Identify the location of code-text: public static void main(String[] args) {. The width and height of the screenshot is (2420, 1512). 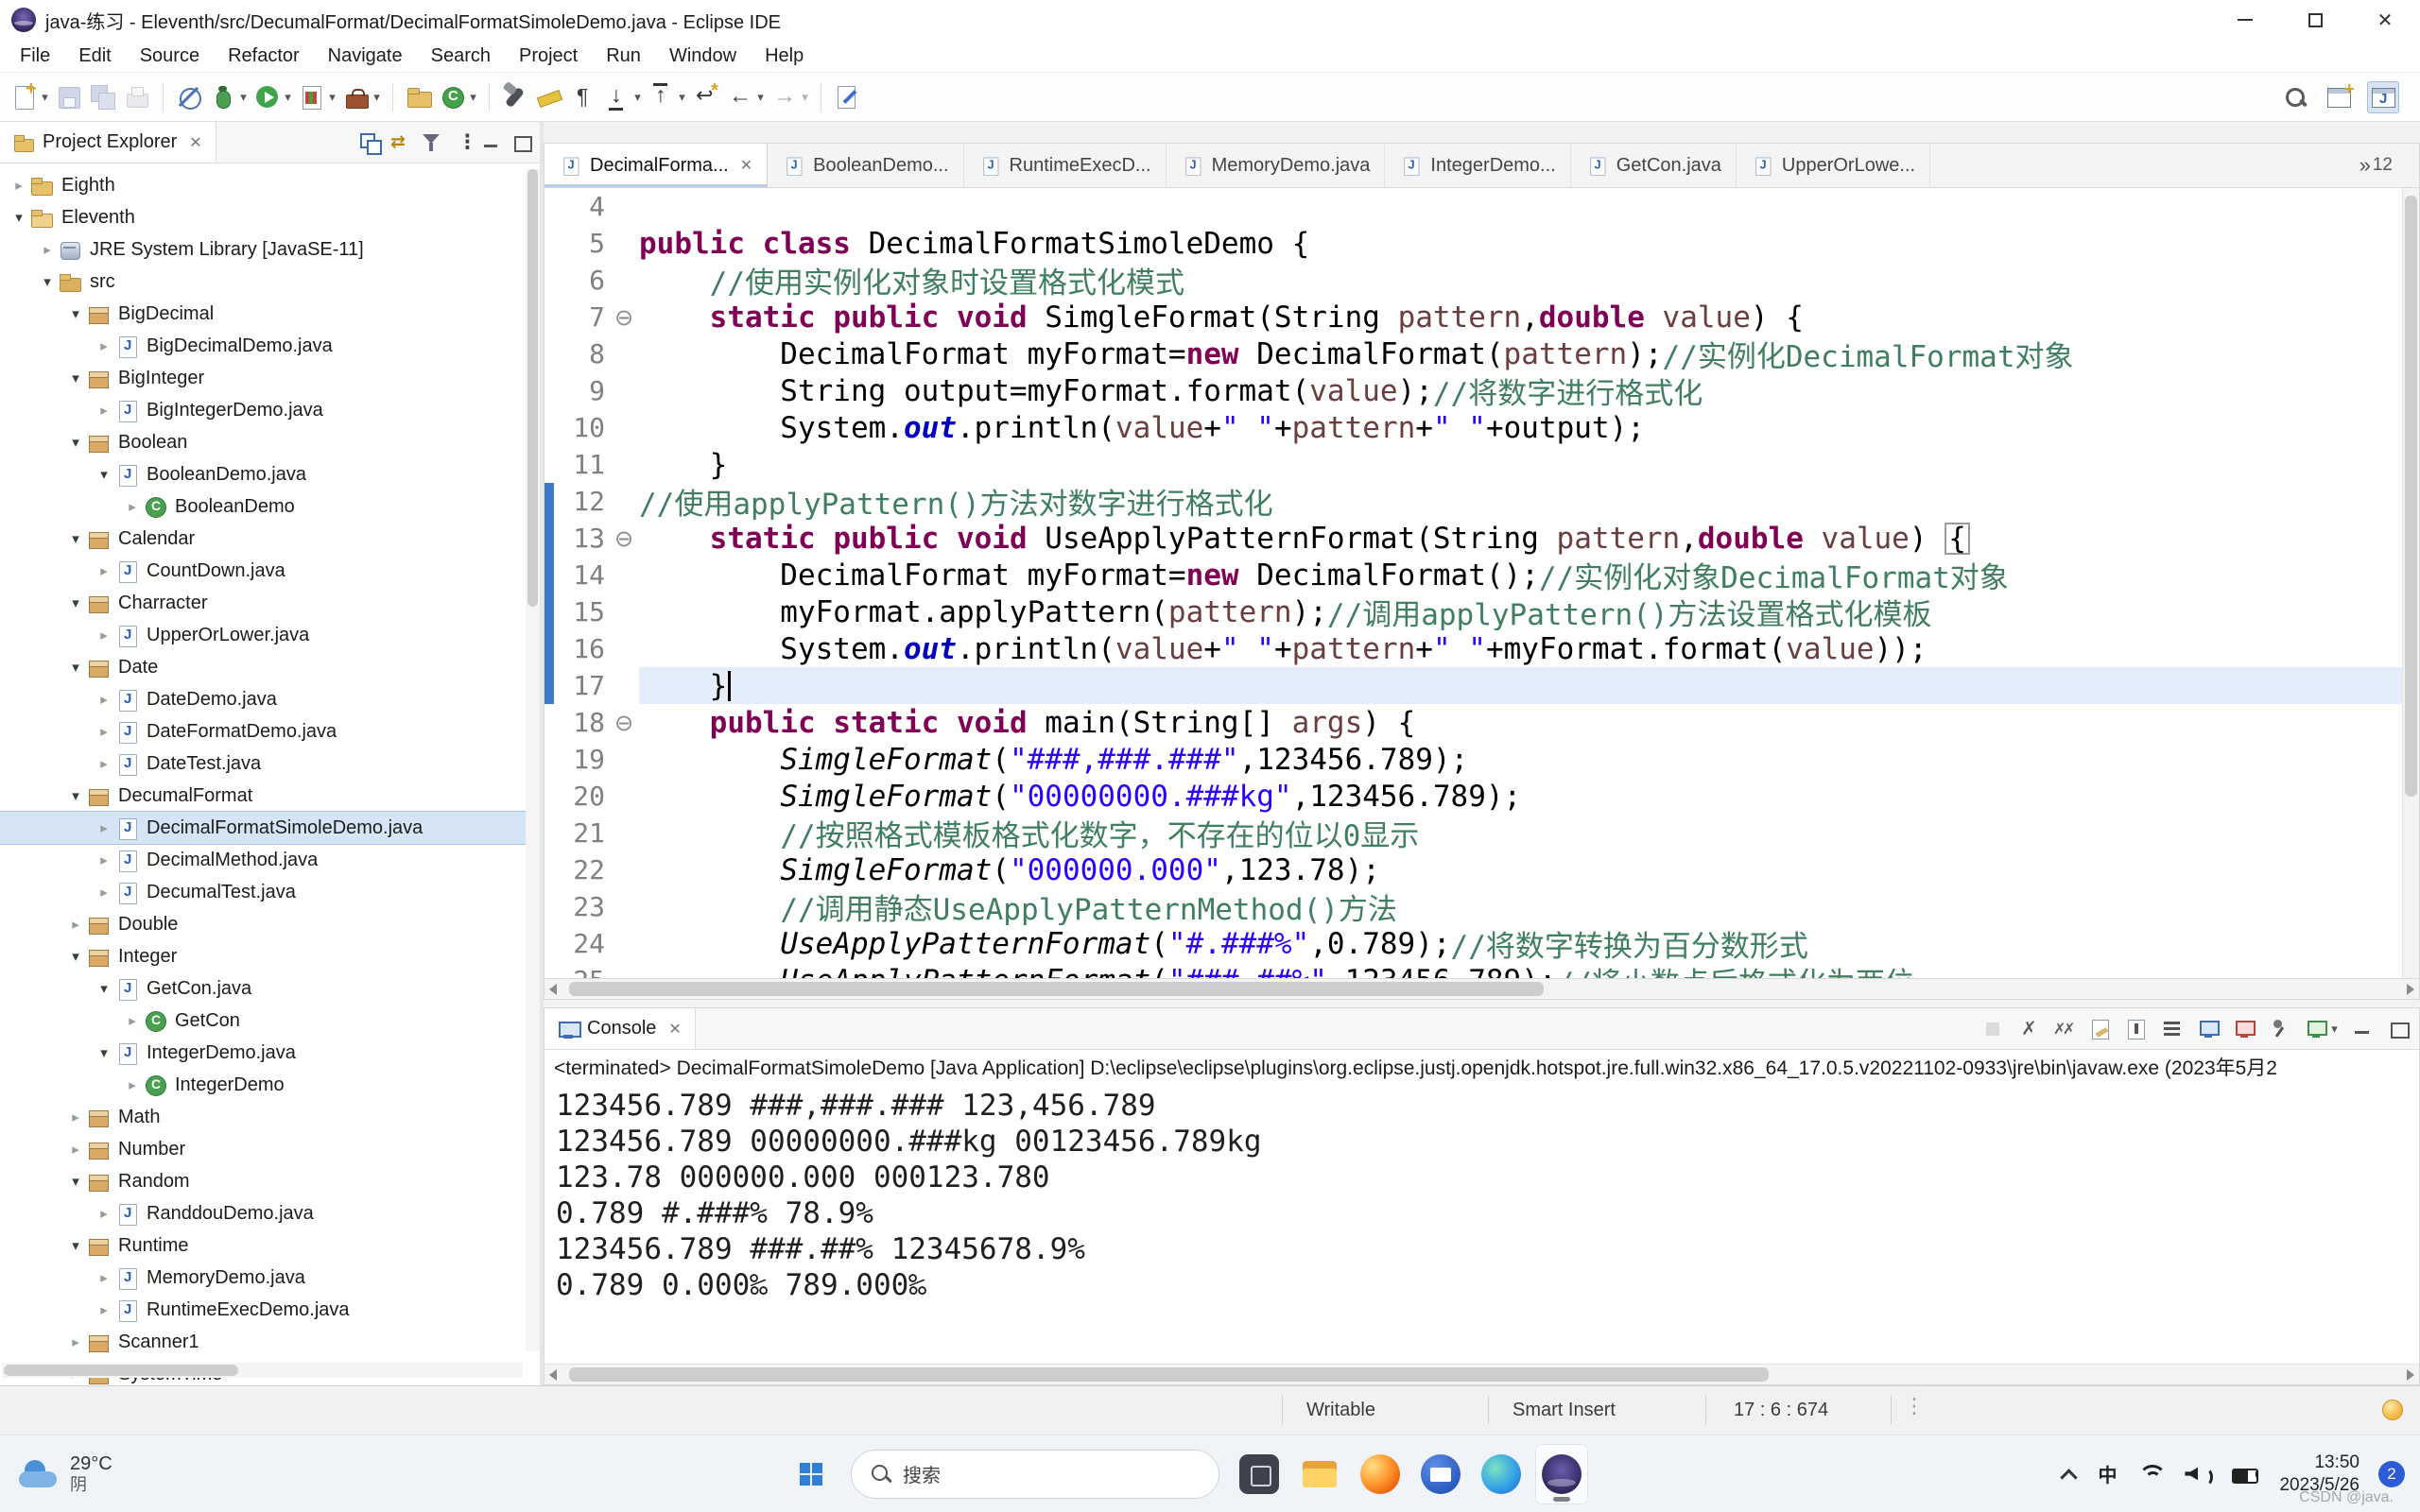
(1520, 722).